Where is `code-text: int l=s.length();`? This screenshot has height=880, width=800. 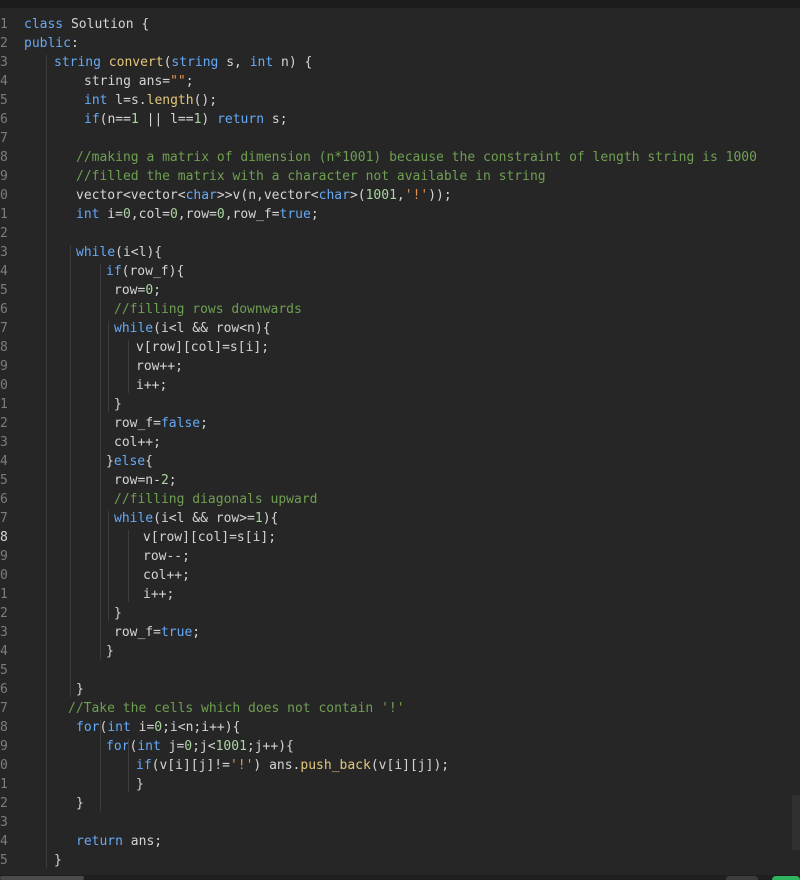
code-text: int l=s.length(); is located at coordinates (150, 100).